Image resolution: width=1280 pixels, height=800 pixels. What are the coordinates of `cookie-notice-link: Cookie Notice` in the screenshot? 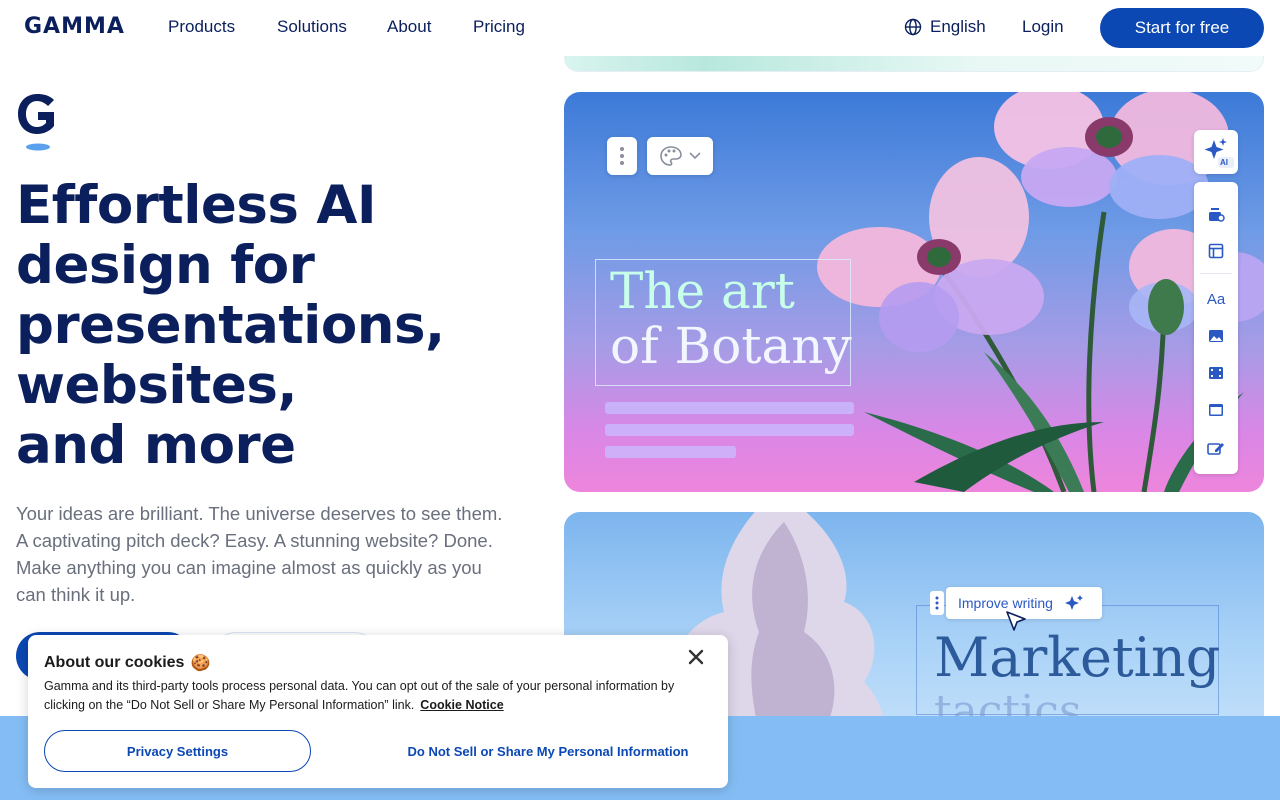 It's located at (461, 705).